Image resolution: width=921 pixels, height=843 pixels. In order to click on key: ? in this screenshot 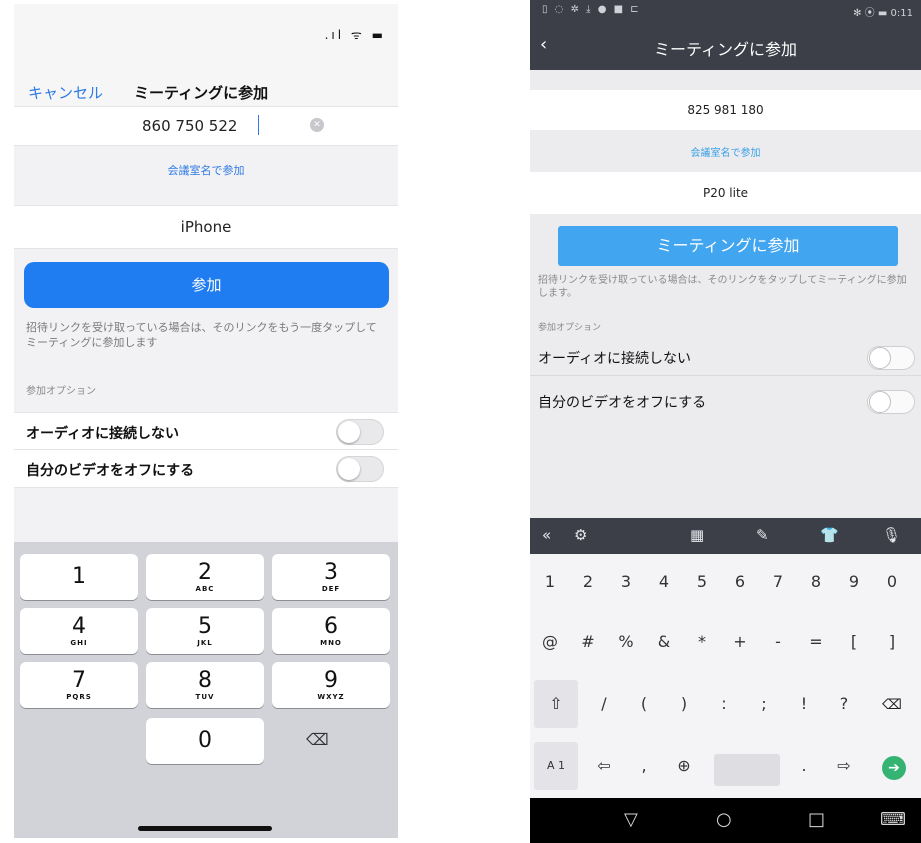, I will do `click(844, 704)`.